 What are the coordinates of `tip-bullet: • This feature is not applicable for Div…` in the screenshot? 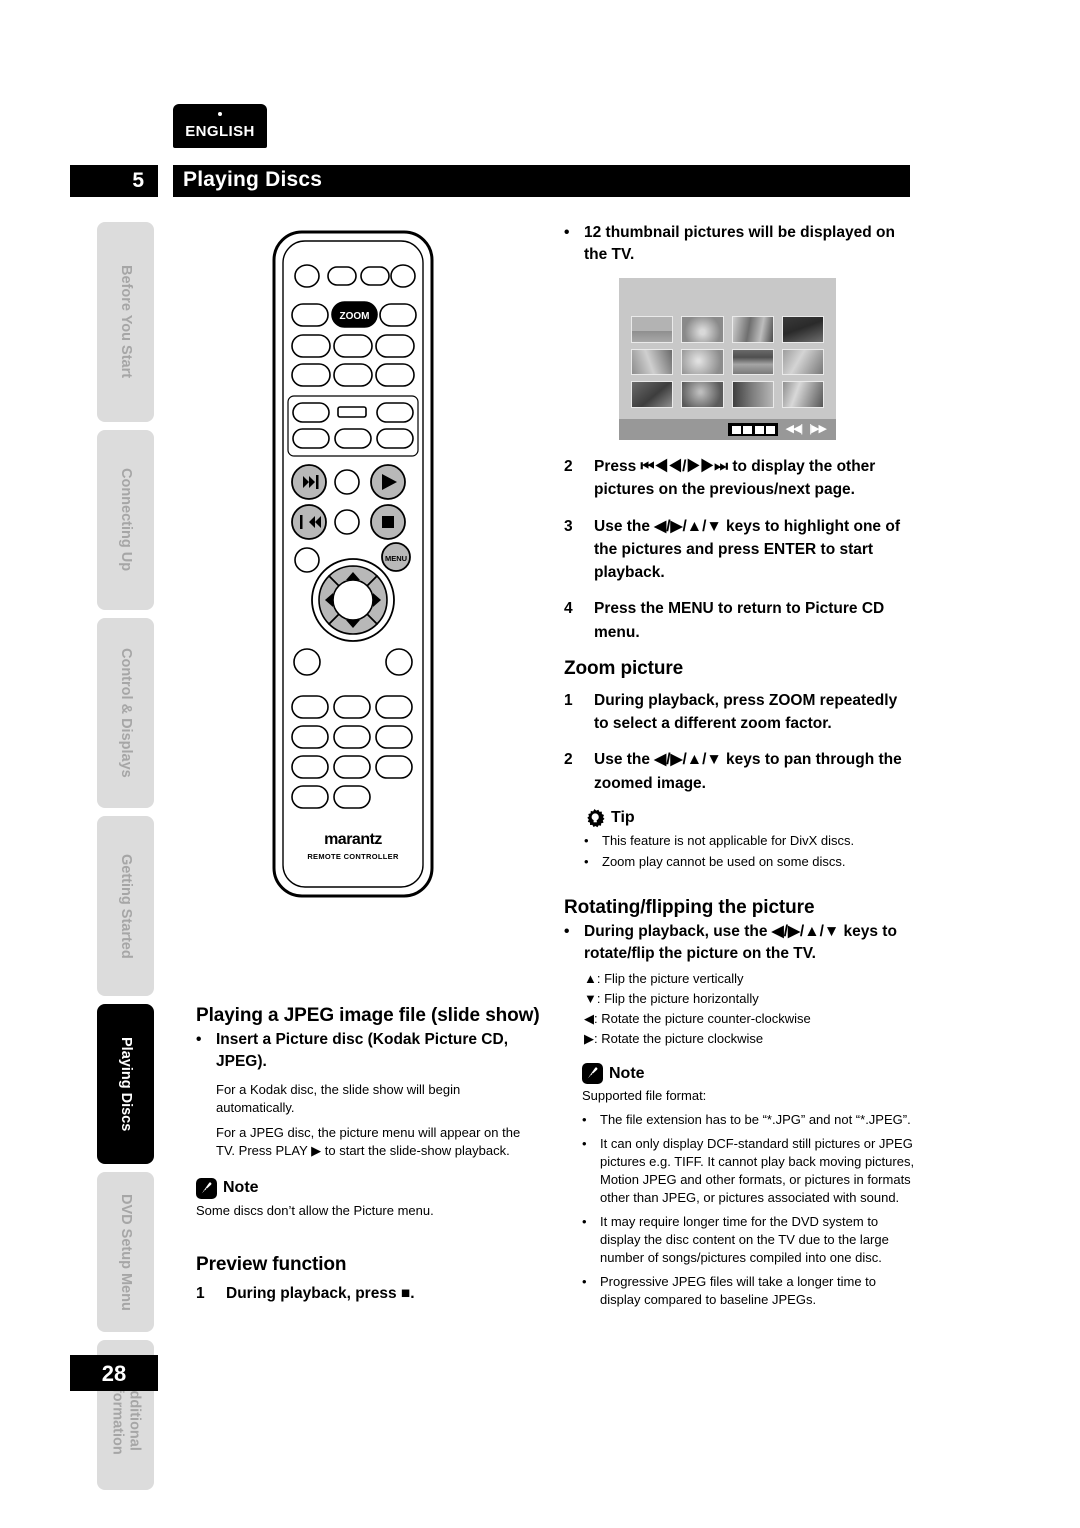 It's located at (750, 841).